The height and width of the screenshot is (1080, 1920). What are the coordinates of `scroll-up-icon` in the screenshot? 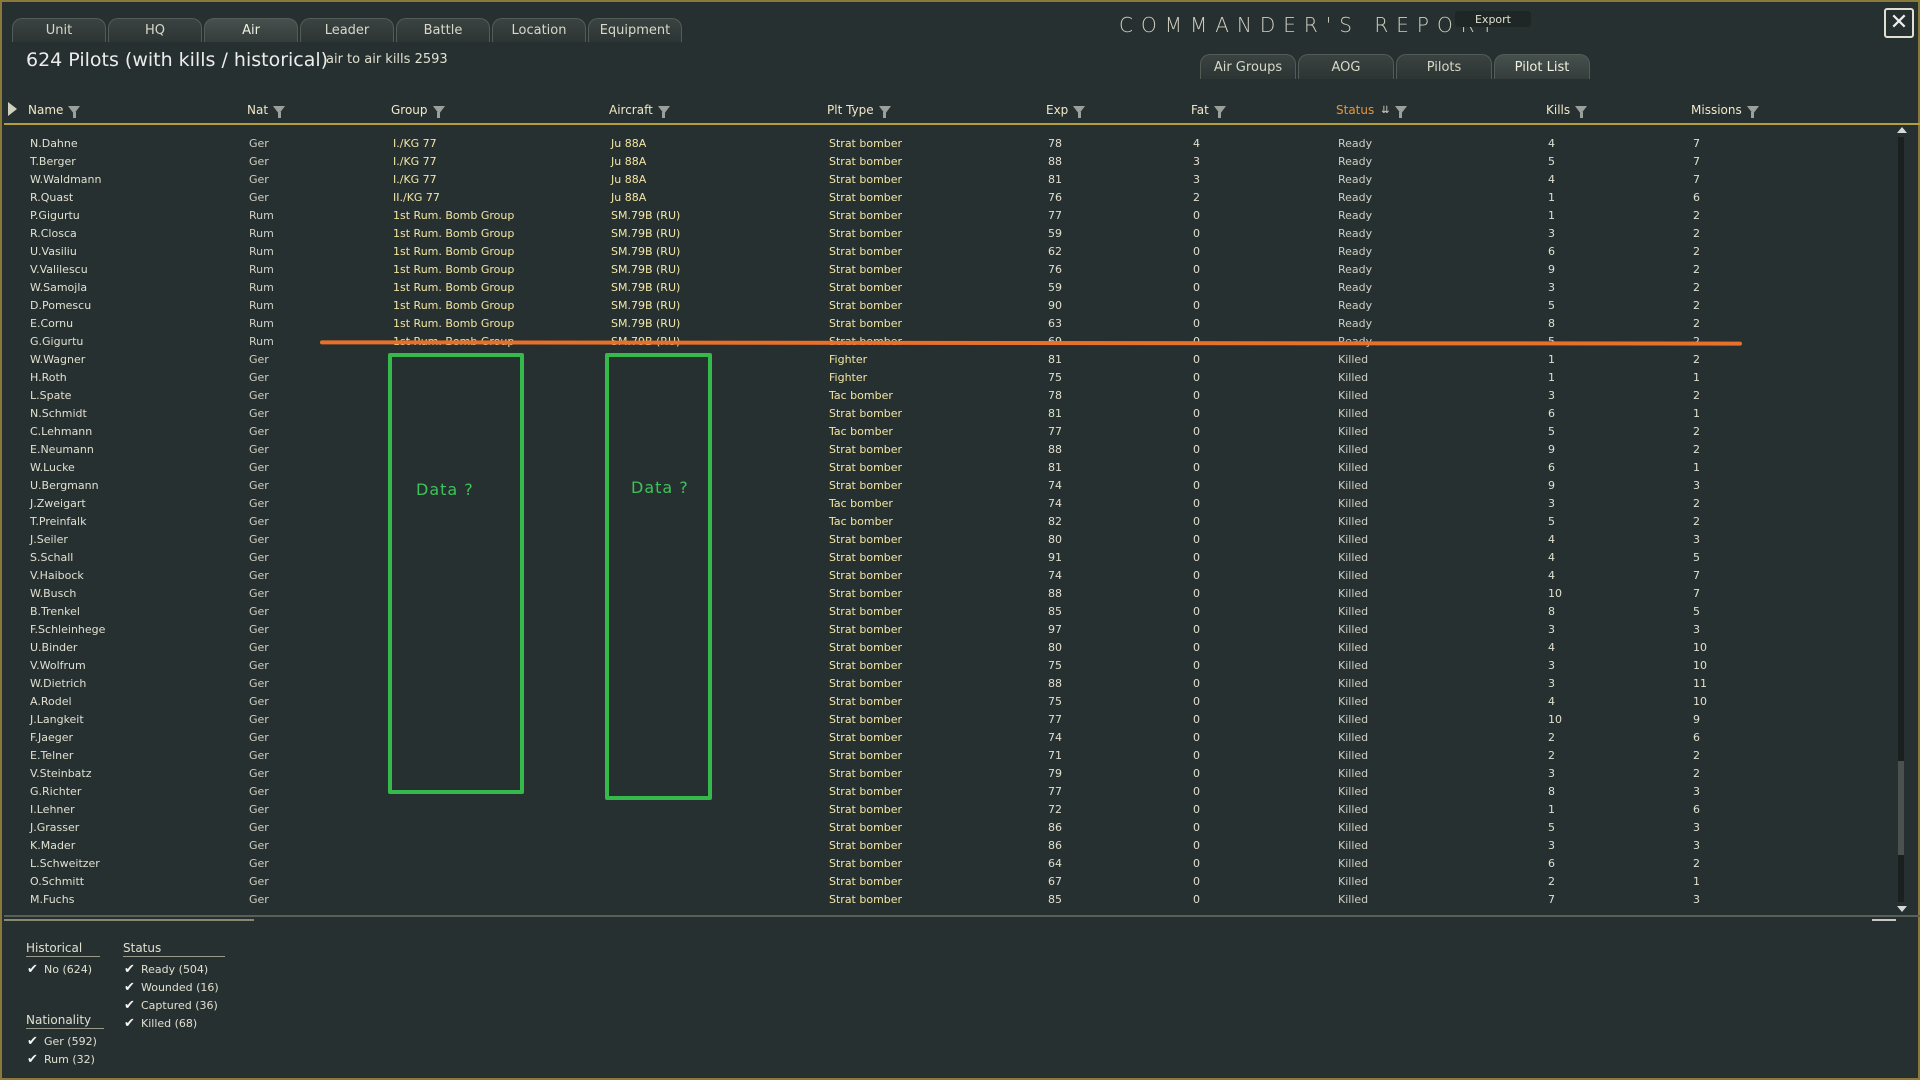 It's located at (1902, 130).